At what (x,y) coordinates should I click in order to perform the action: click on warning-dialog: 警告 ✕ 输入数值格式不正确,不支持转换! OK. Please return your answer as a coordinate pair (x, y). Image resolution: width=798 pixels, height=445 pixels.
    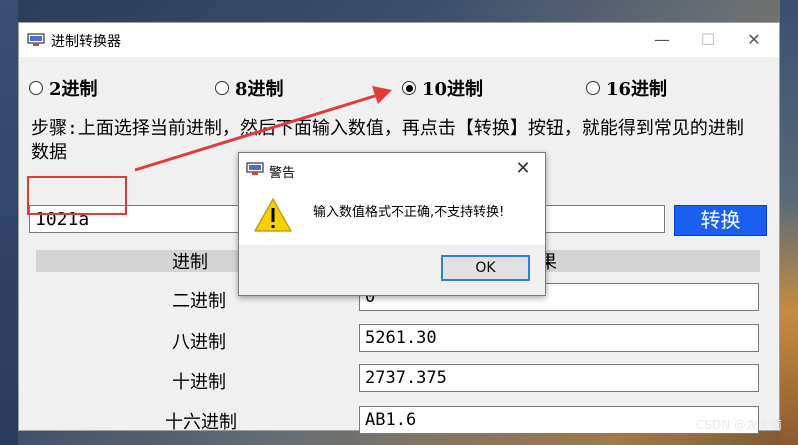
    Looking at the image, I should click on (392, 224).